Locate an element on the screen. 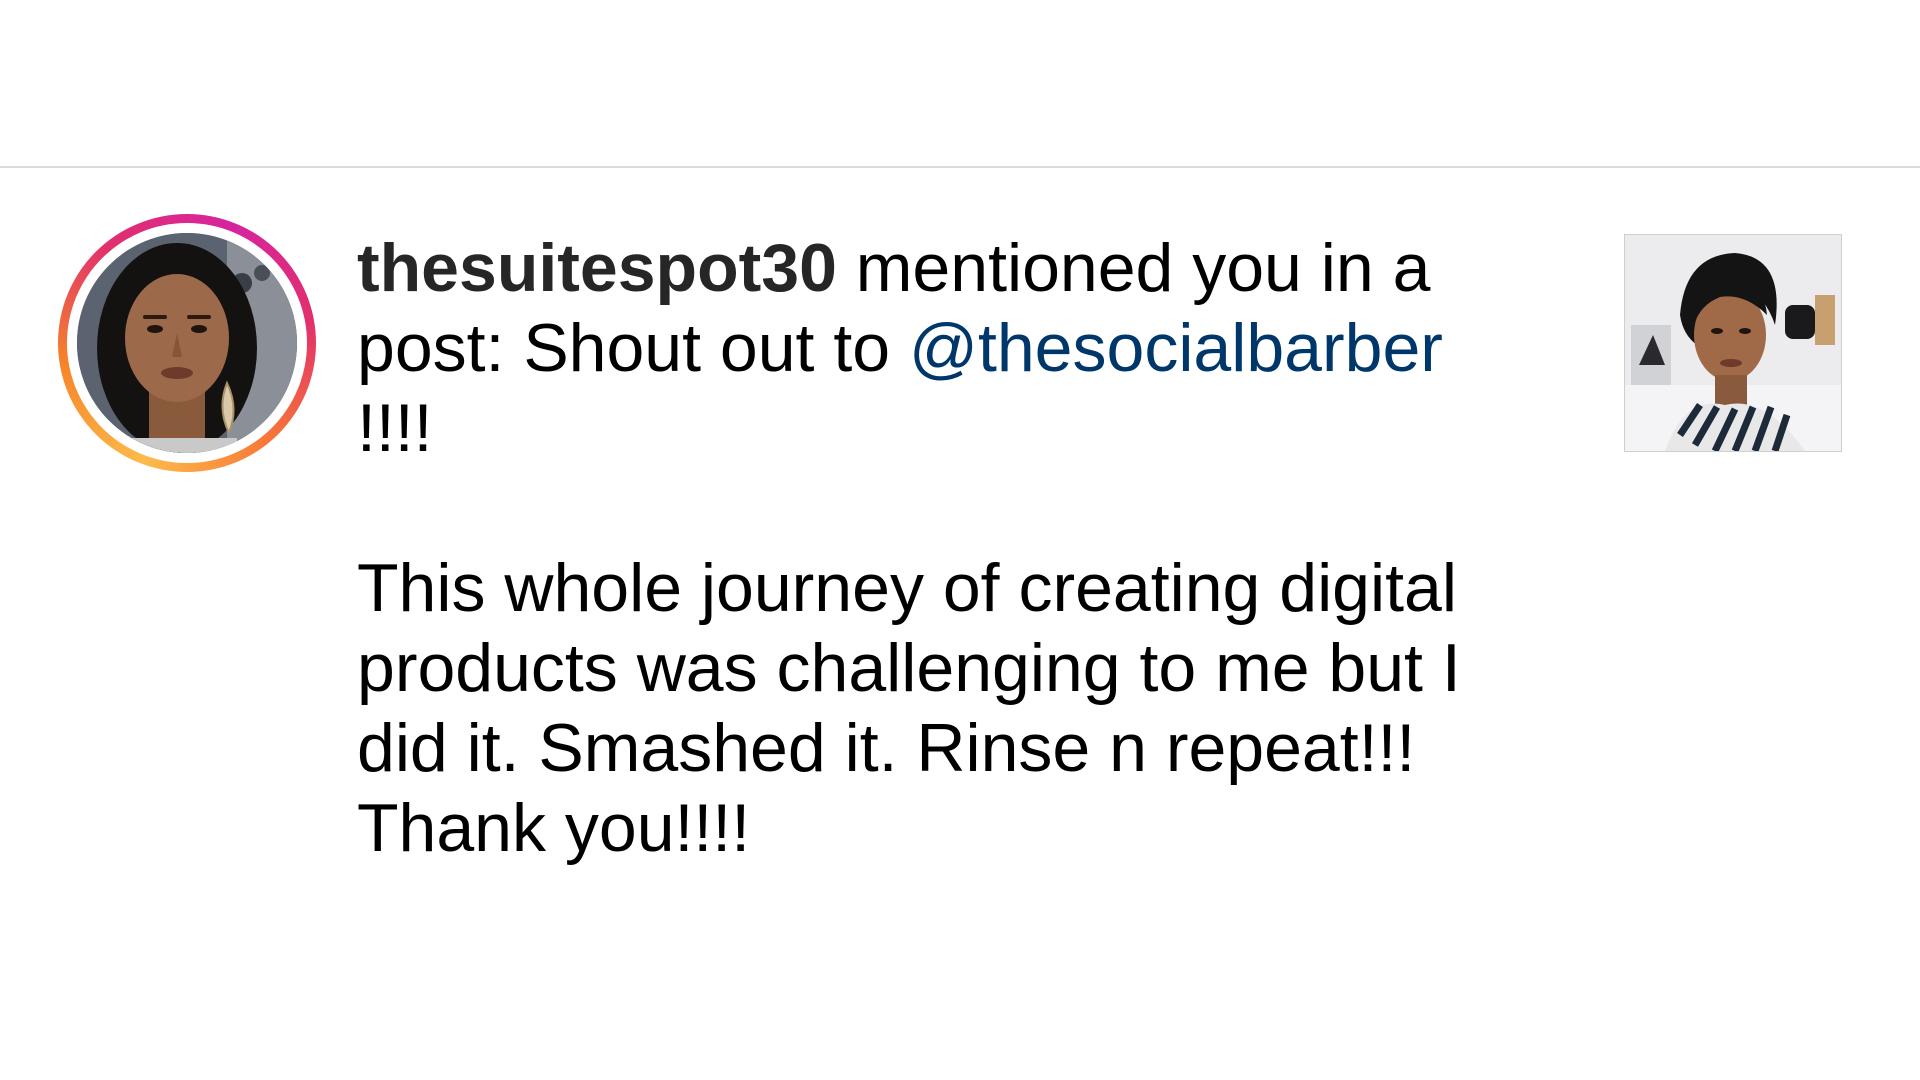 This screenshot has width=1920, height=1080. caption-line: products was challenging to me but I is located at coordinates (909, 668).